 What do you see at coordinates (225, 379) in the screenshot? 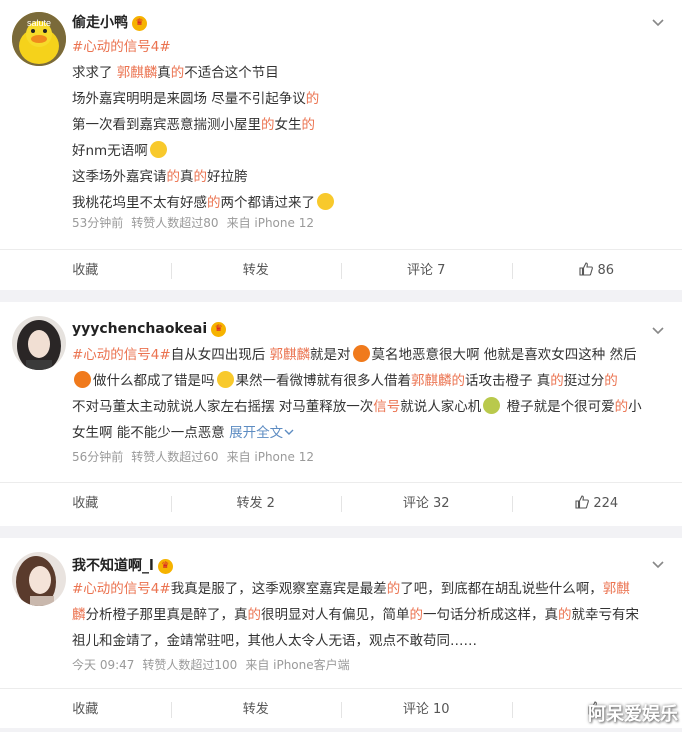
I see `smirk-emoji-icon` at bounding box center [225, 379].